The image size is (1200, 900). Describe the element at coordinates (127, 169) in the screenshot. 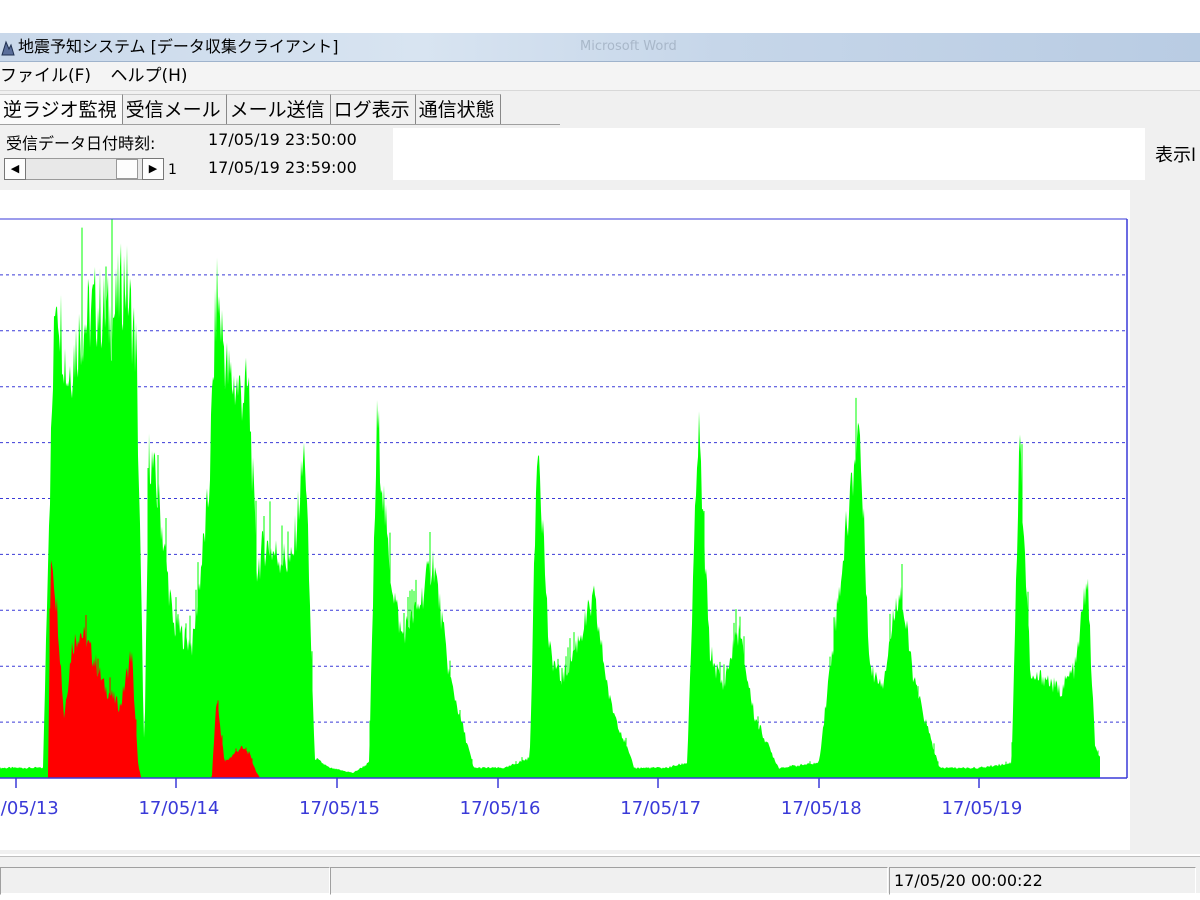

I see `scrollbar-thumb` at that location.